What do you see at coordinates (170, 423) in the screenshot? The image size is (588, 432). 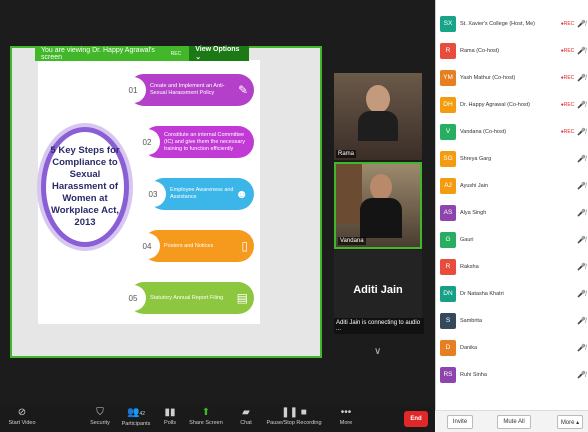 I see `polls-label: Polls` at bounding box center [170, 423].